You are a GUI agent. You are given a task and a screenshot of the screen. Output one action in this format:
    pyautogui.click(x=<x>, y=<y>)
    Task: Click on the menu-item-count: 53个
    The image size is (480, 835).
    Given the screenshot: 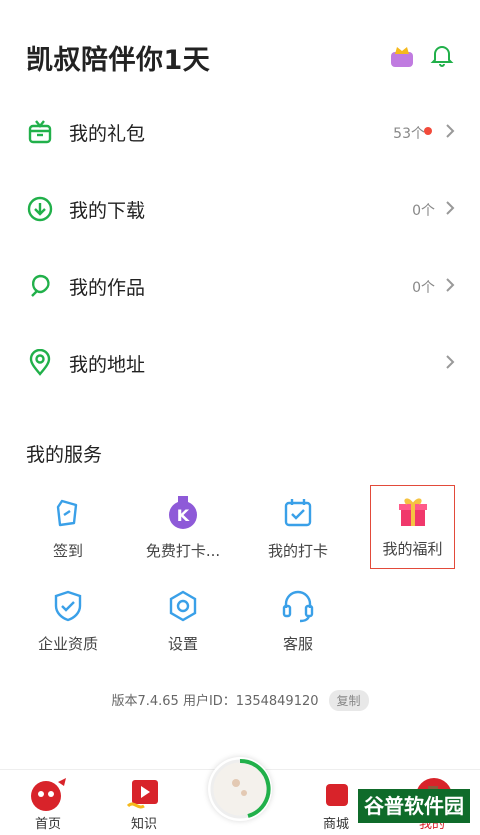 What is the action you would take?
    pyautogui.click(x=409, y=134)
    